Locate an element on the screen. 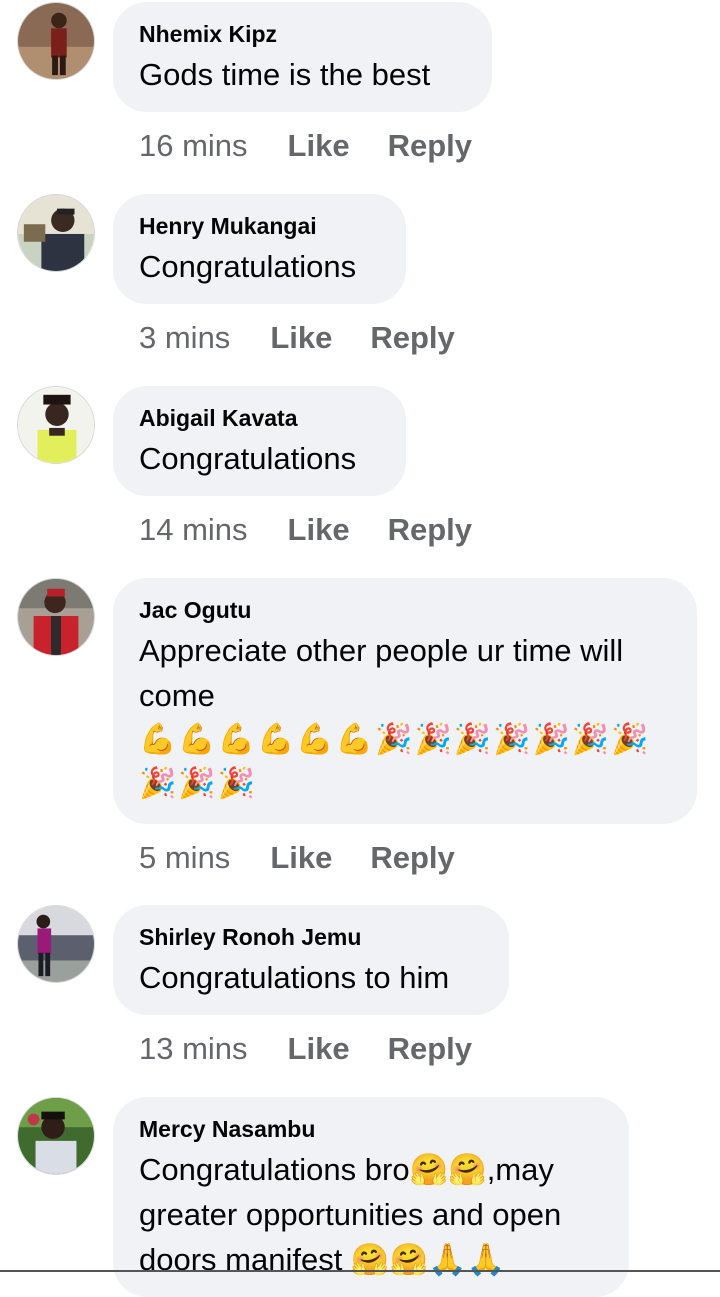 The width and height of the screenshot is (720, 1297). comment-author: Jac Ogutu is located at coordinates (405, 610).